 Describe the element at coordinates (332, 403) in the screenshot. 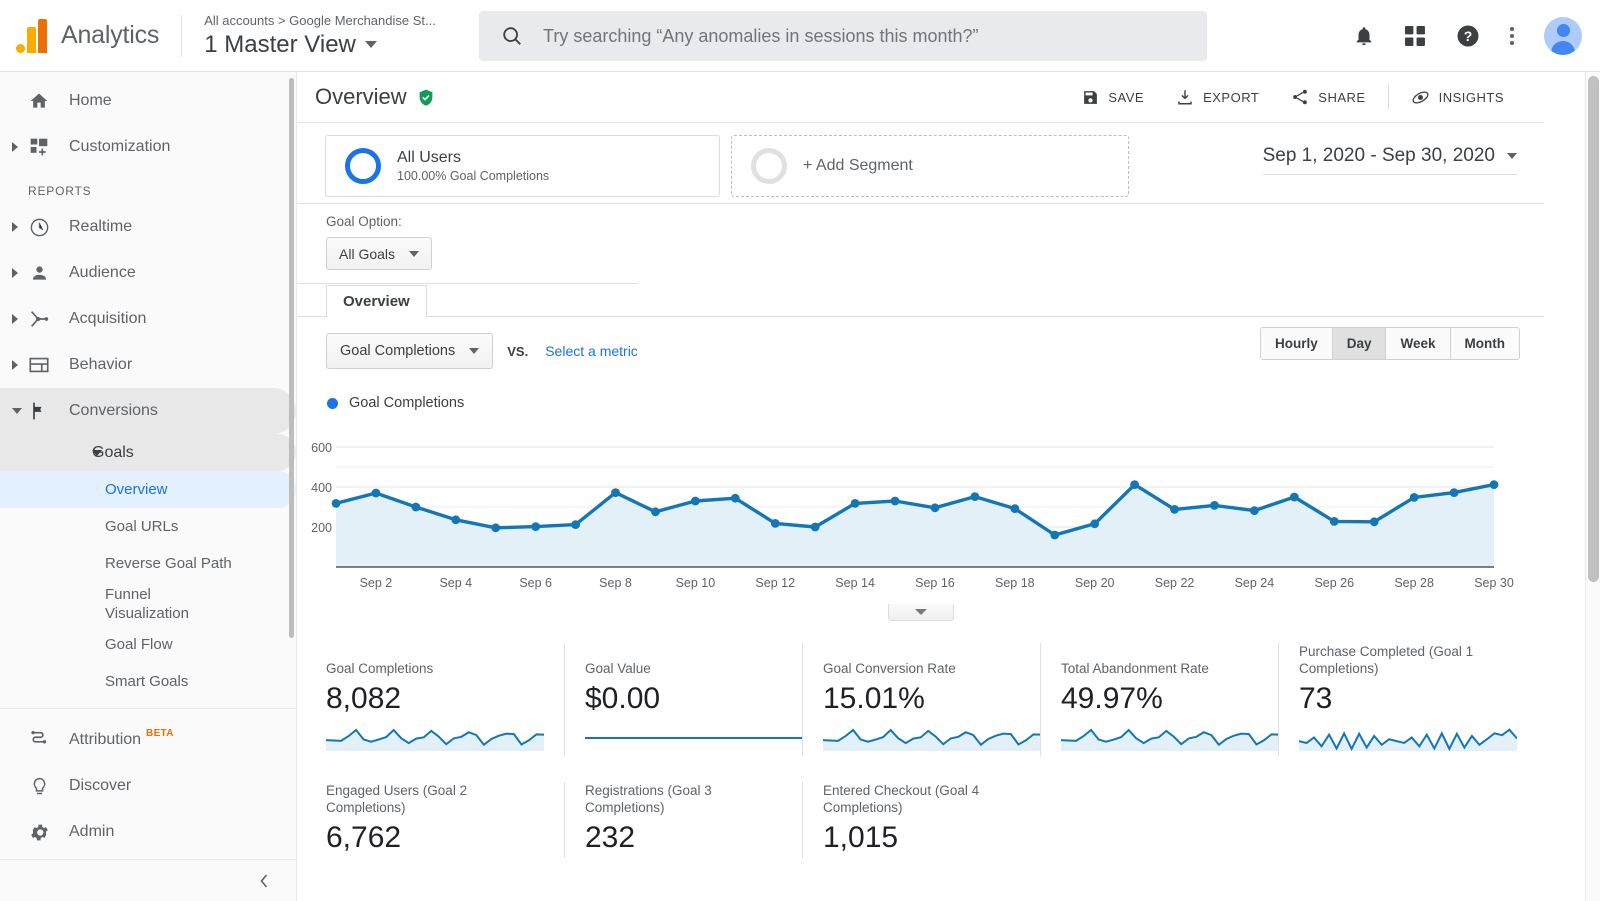

I see `legend-color-dot` at that location.